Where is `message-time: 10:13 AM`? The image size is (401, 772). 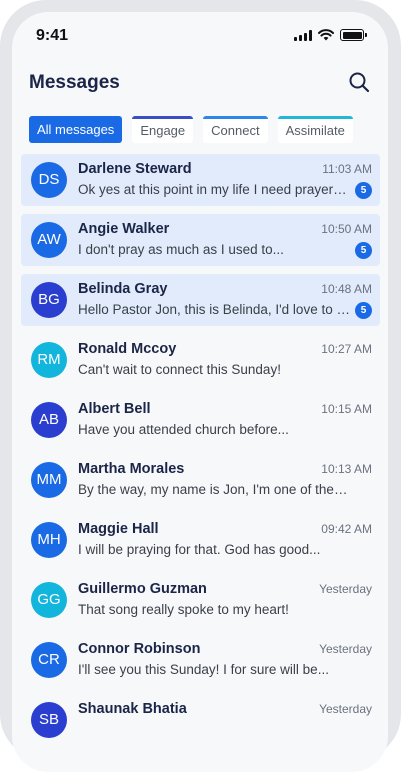
message-time: 10:13 AM is located at coordinates (346, 469).